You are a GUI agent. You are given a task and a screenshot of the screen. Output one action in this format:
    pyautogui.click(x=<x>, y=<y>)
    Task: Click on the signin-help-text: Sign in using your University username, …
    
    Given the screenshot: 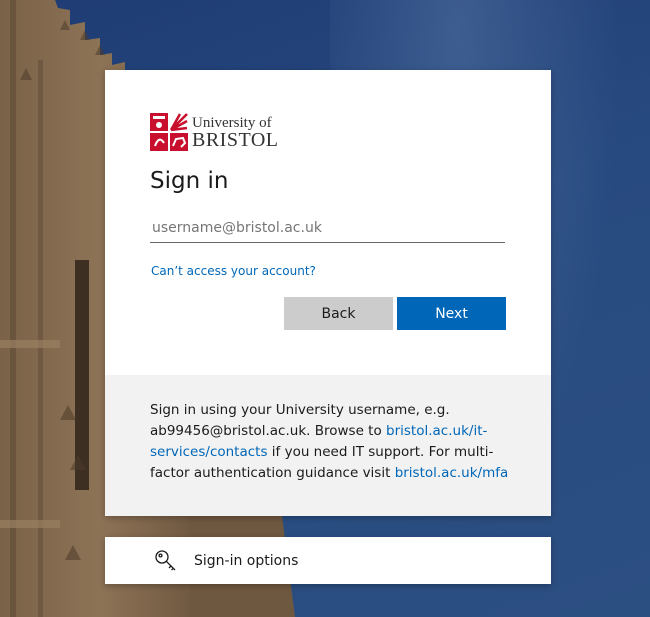 What is the action you would take?
    pyautogui.click(x=330, y=442)
    